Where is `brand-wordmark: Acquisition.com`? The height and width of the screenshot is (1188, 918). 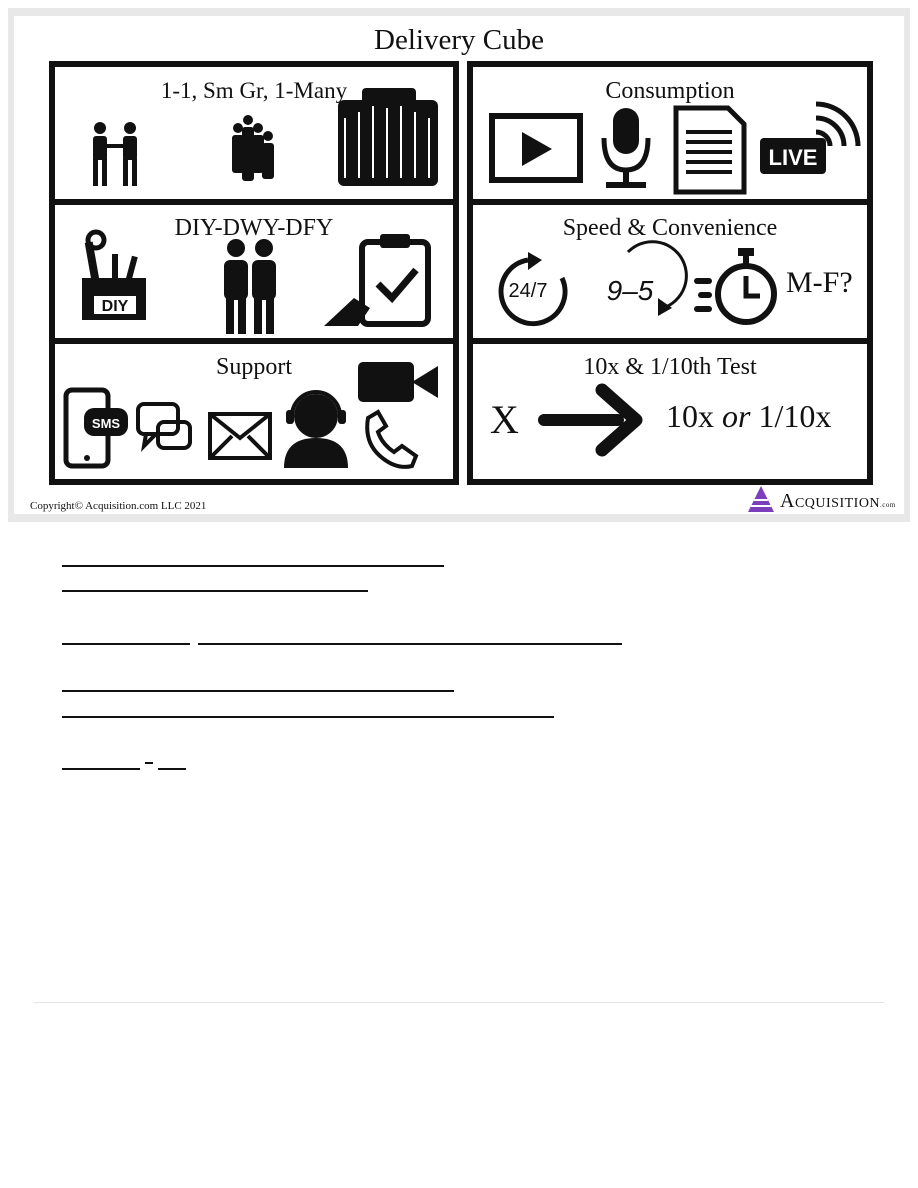 brand-wordmark: Acquisition.com is located at coordinates (838, 501).